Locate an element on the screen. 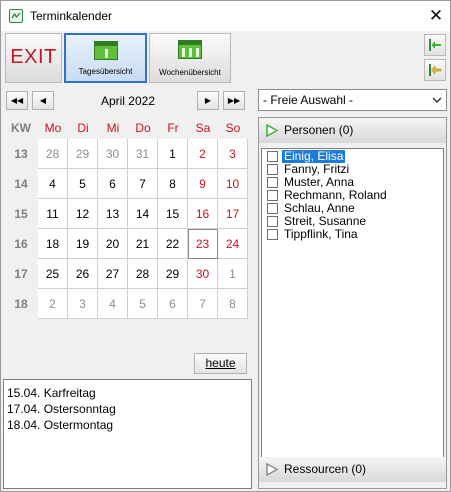 The width and height of the screenshot is (451, 492). calendar-day: 26 is located at coordinates (83, 274).